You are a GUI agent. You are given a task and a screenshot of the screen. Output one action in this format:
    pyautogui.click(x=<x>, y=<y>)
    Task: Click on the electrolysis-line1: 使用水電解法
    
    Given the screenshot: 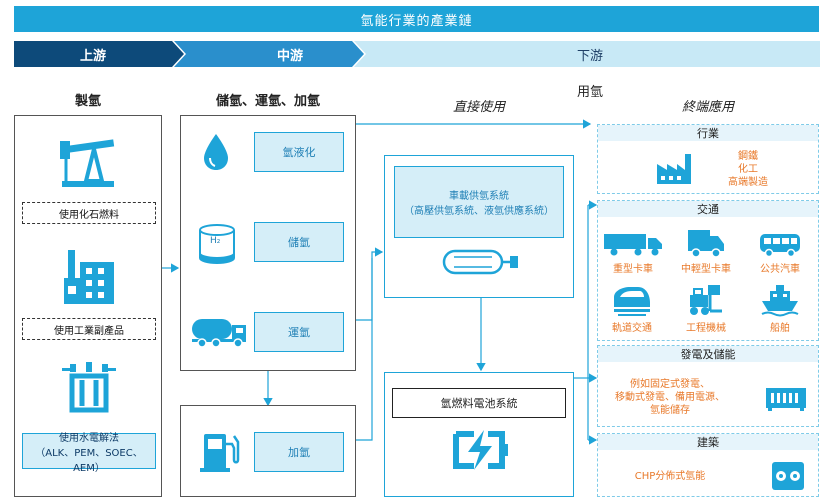 What is the action you would take?
    pyautogui.click(x=89, y=438)
    